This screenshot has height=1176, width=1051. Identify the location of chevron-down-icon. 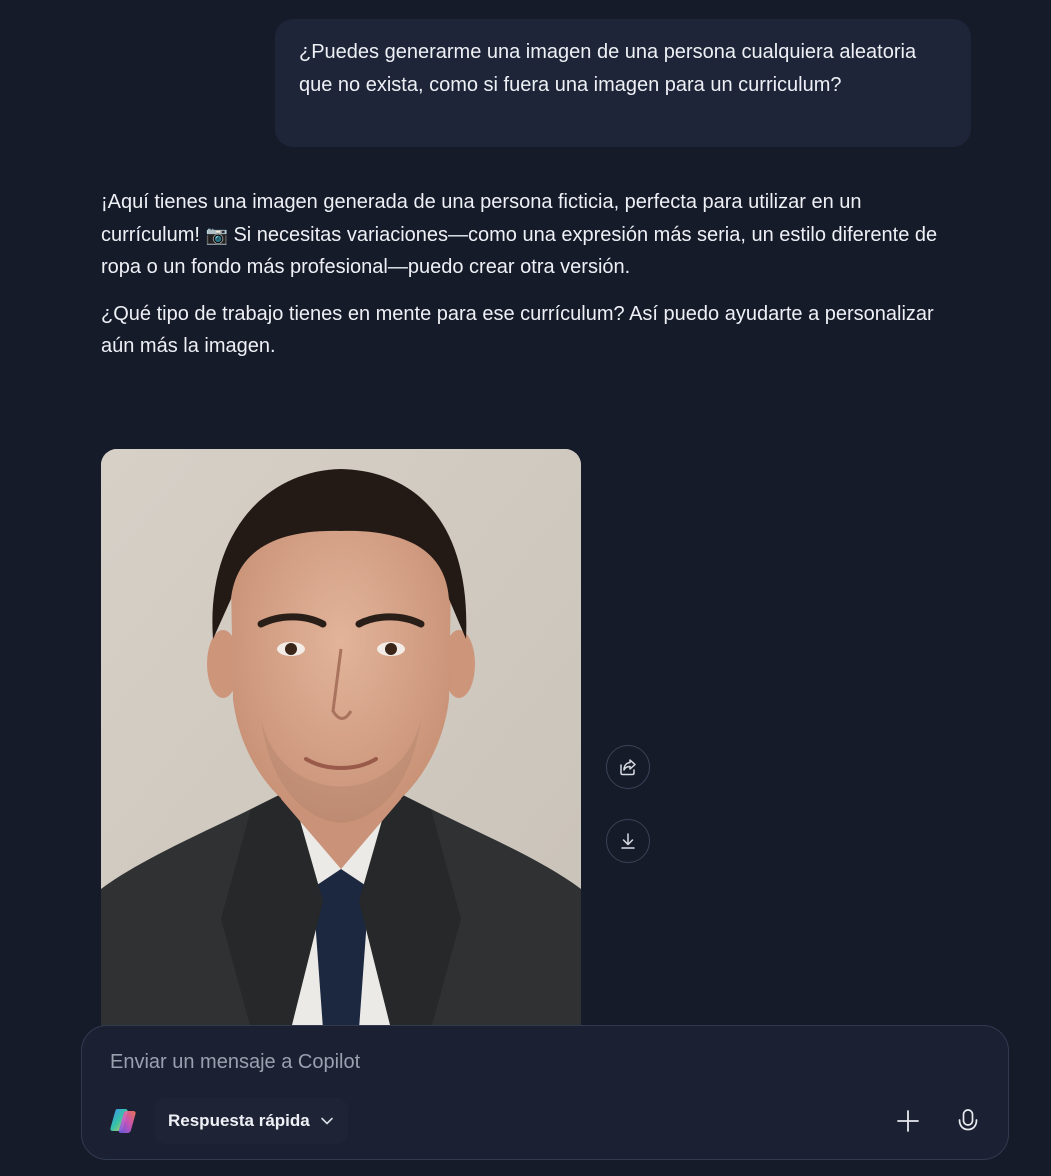
(326, 1121).